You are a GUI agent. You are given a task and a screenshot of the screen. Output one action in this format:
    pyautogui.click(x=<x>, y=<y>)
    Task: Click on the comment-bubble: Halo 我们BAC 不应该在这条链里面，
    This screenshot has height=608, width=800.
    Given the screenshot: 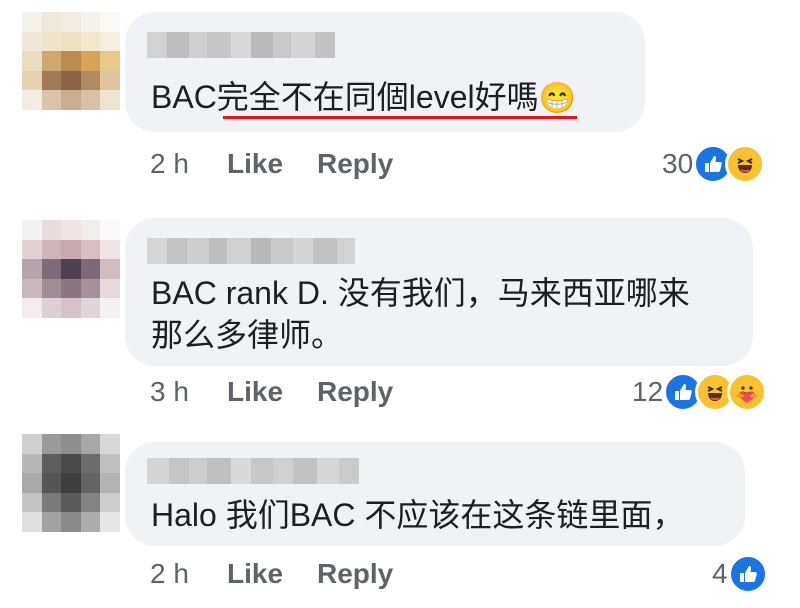 What is the action you would take?
    pyautogui.click(x=435, y=494)
    